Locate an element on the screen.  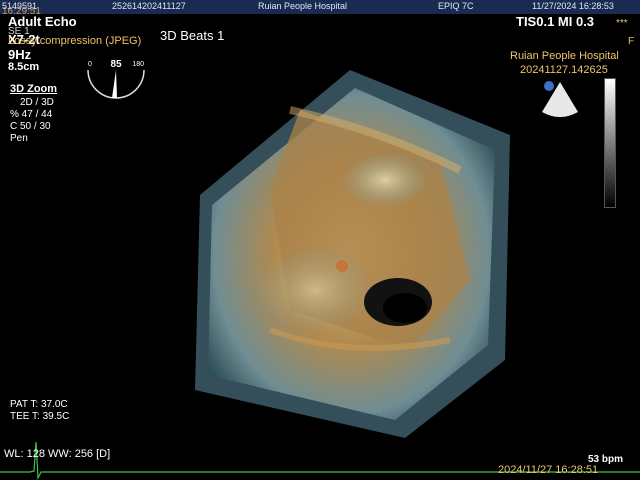
hospital-name: Ruian People Hospital is located at coordinates (303, 6).